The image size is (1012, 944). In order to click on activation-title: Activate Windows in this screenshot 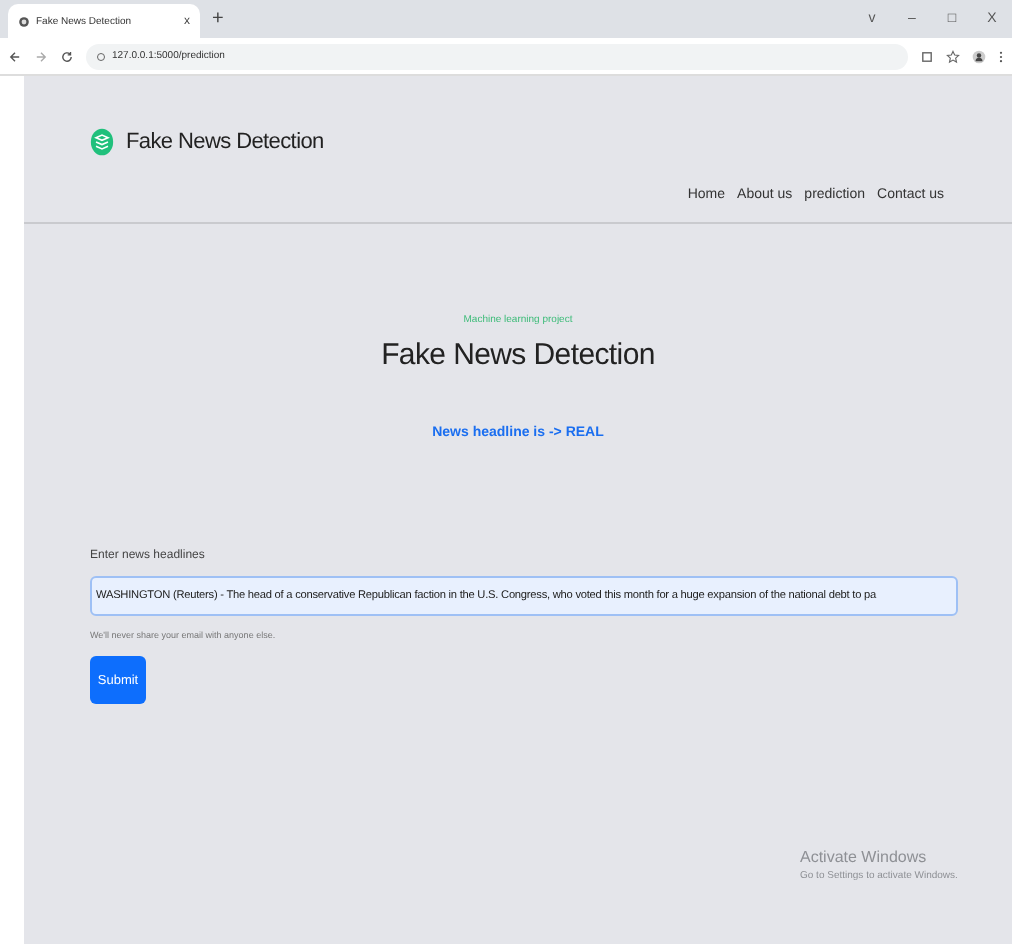, I will do `click(864, 857)`.